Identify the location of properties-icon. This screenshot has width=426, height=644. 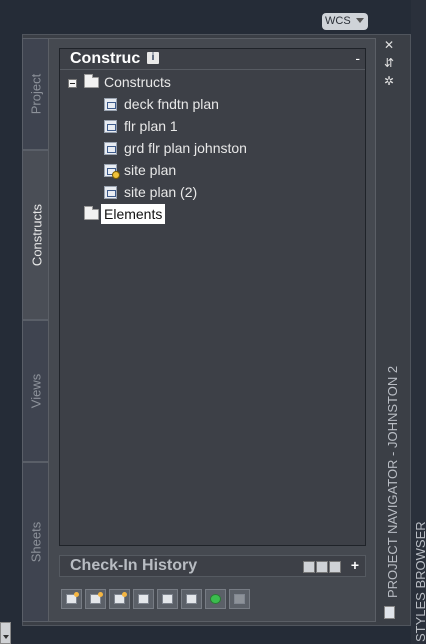
(143, 599).